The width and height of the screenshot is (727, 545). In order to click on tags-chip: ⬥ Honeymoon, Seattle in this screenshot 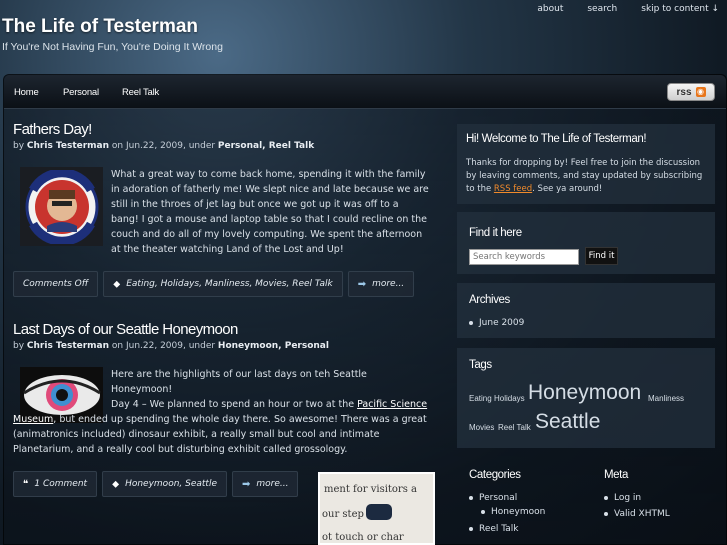, I will do `click(164, 484)`.